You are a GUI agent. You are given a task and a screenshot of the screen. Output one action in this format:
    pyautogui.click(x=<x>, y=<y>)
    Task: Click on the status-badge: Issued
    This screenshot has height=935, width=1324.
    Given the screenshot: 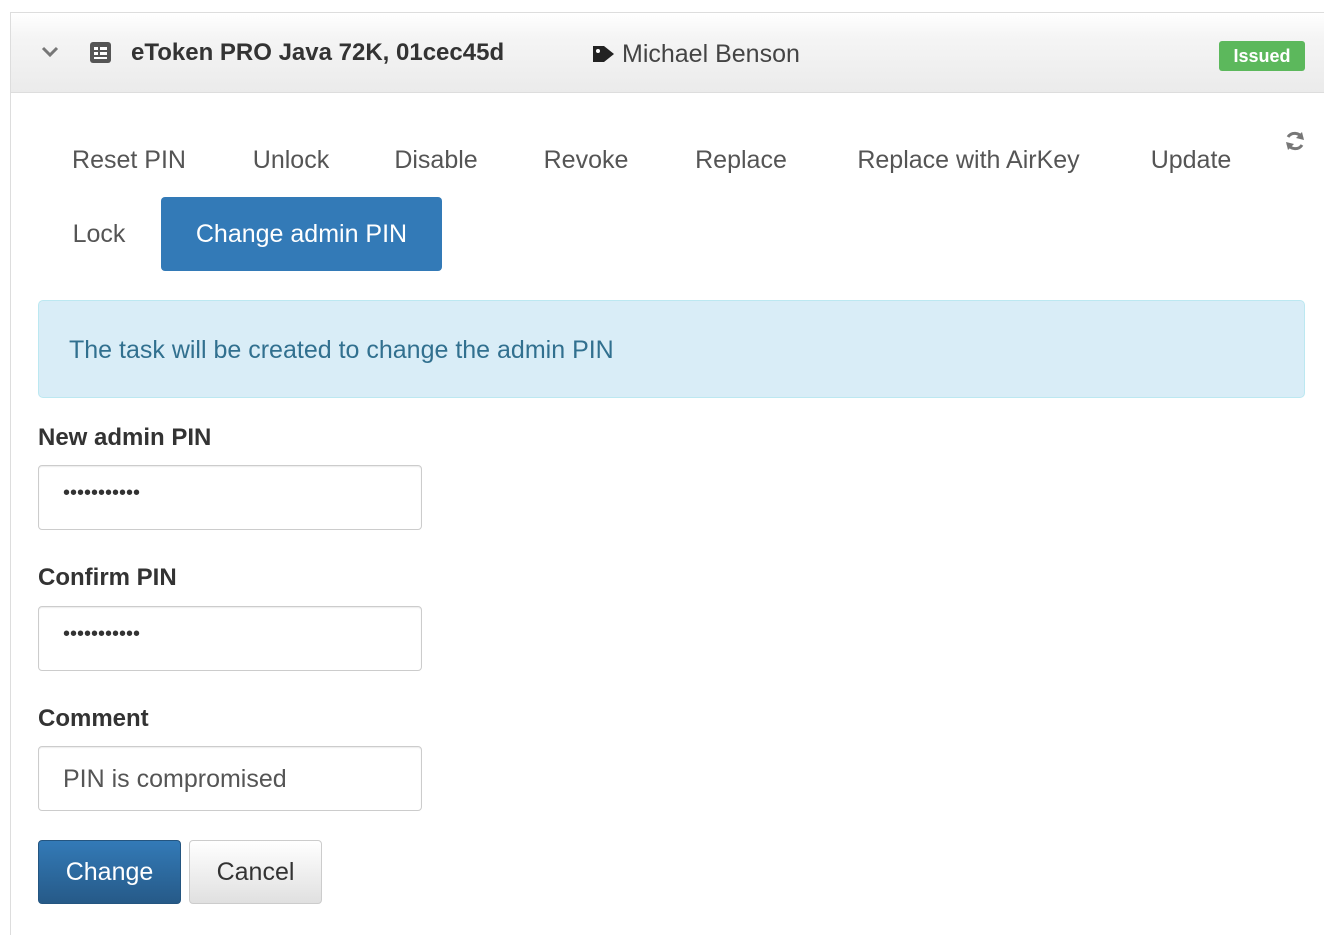 What is the action you would take?
    pyautogui.click(x=1262, y=56)
    